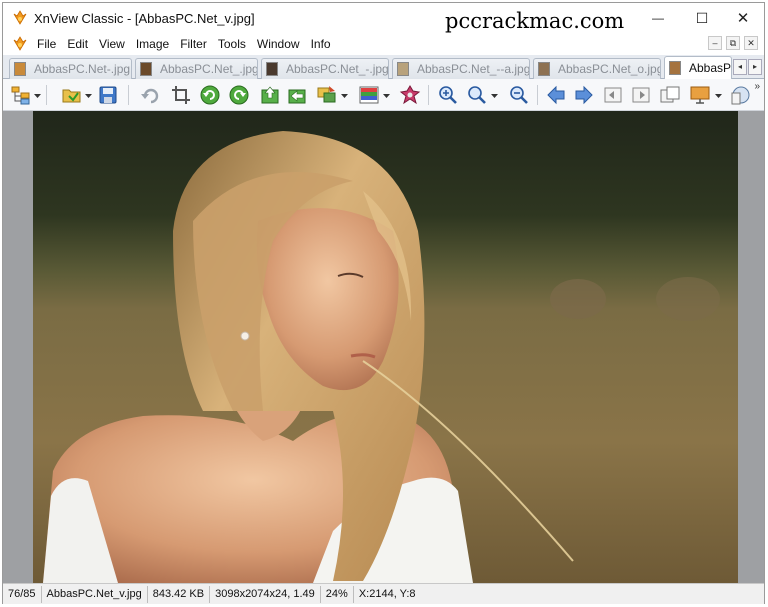  What do you see at coordinates (210, 95) in the screenshot?
I see `rotate-left-icon` at bounding box center [210, 95].